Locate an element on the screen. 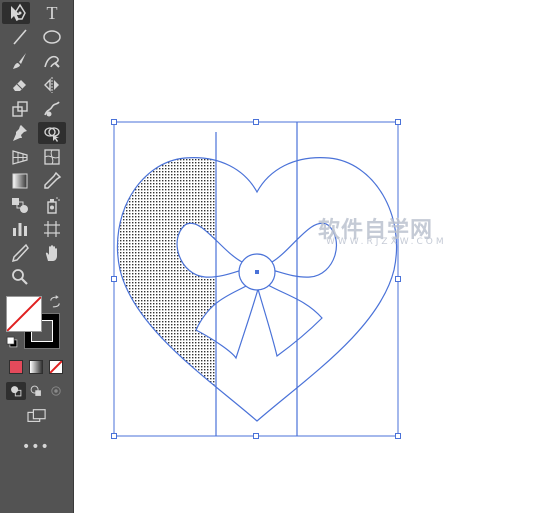  reflect-icon is located at coordinates (52, 85).